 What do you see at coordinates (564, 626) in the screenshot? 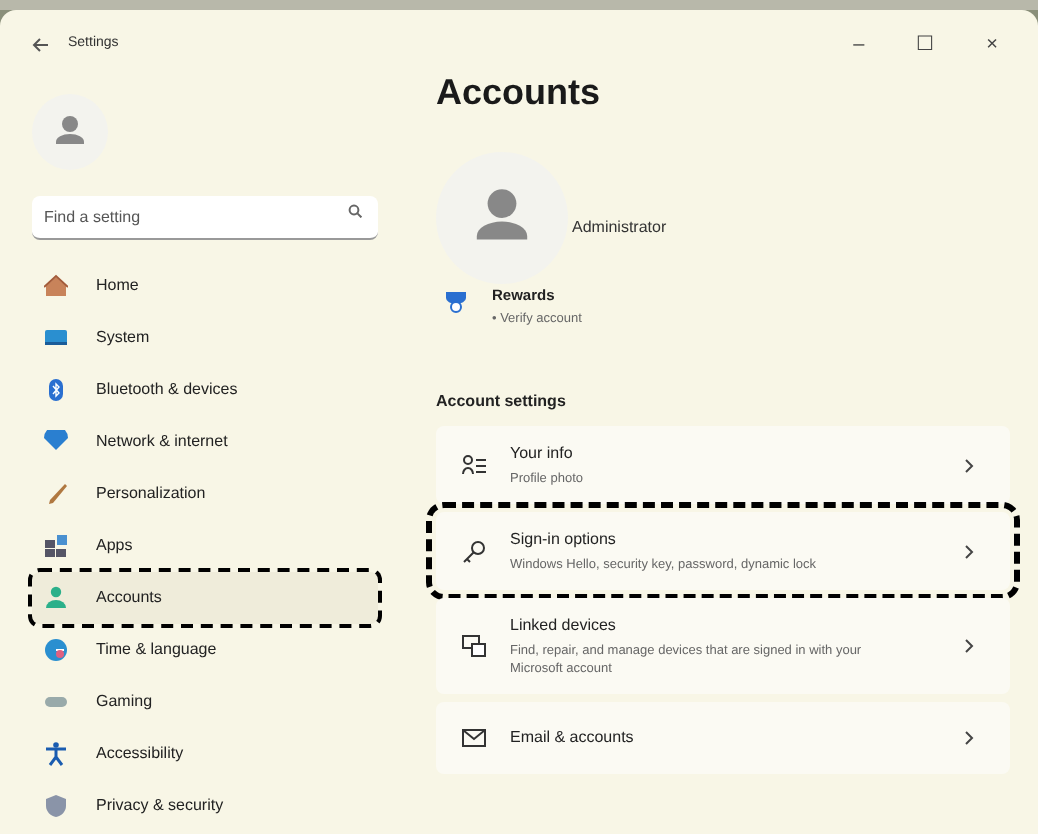
I see `card-title: Linked devices` at bounding box center [564, 626].